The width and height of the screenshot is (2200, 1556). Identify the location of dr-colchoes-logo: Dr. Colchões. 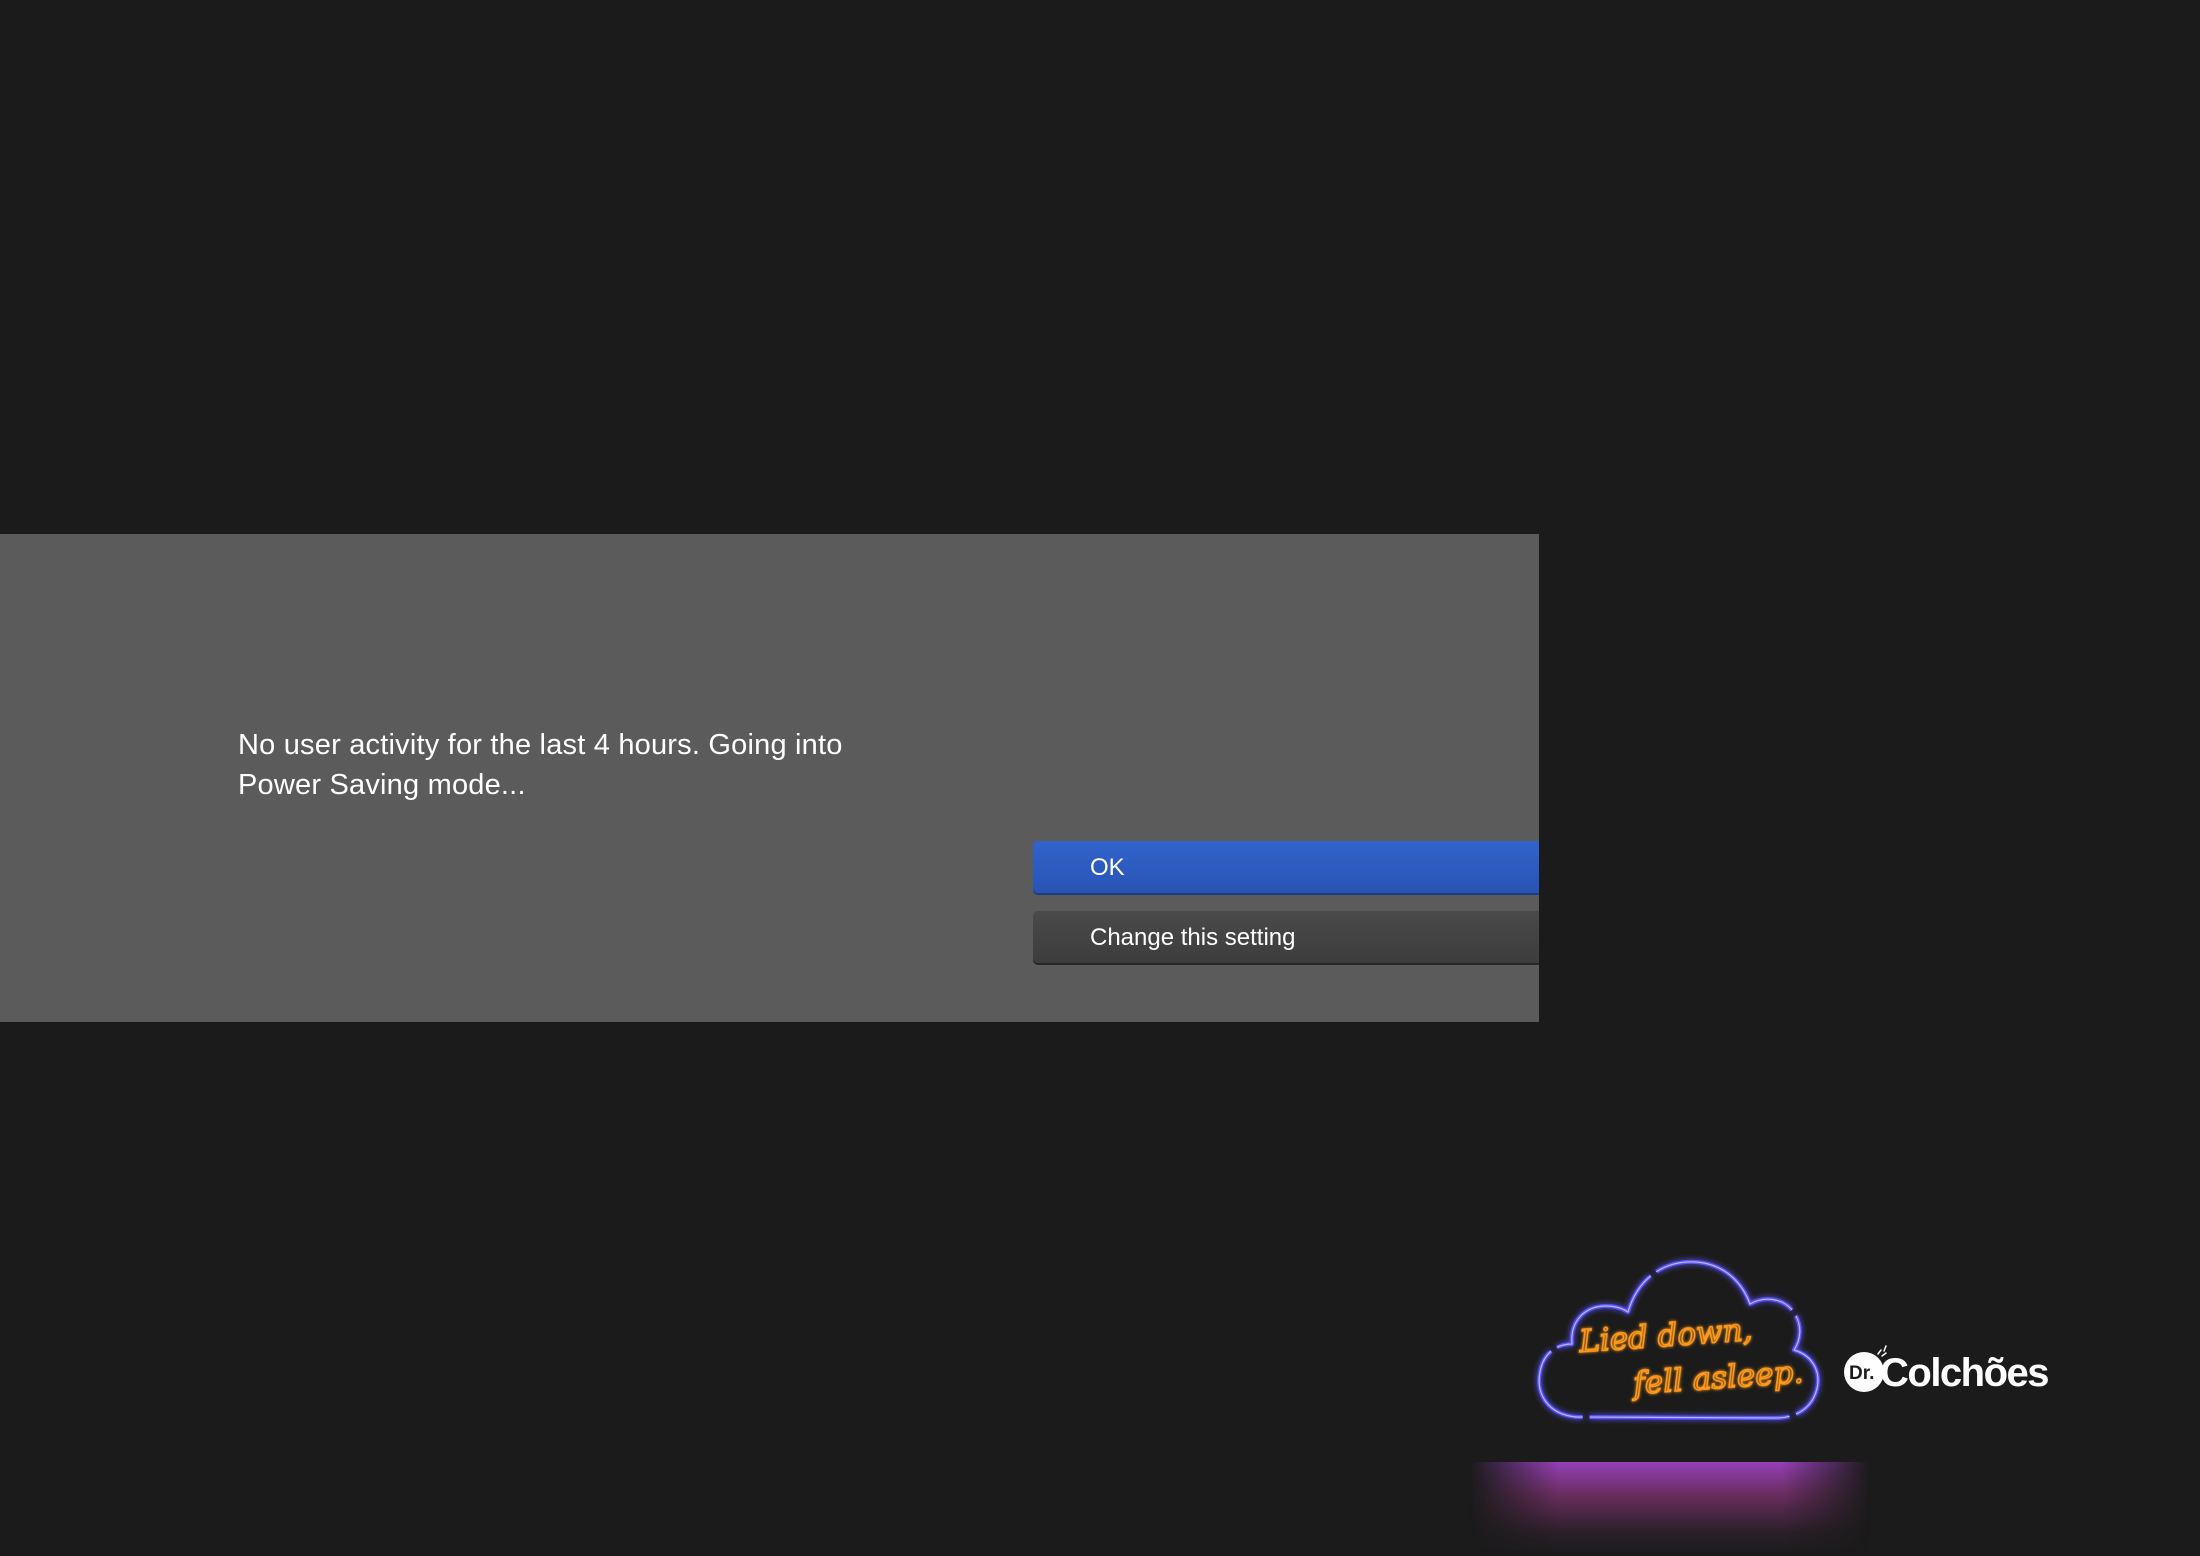
(1947, 1370).